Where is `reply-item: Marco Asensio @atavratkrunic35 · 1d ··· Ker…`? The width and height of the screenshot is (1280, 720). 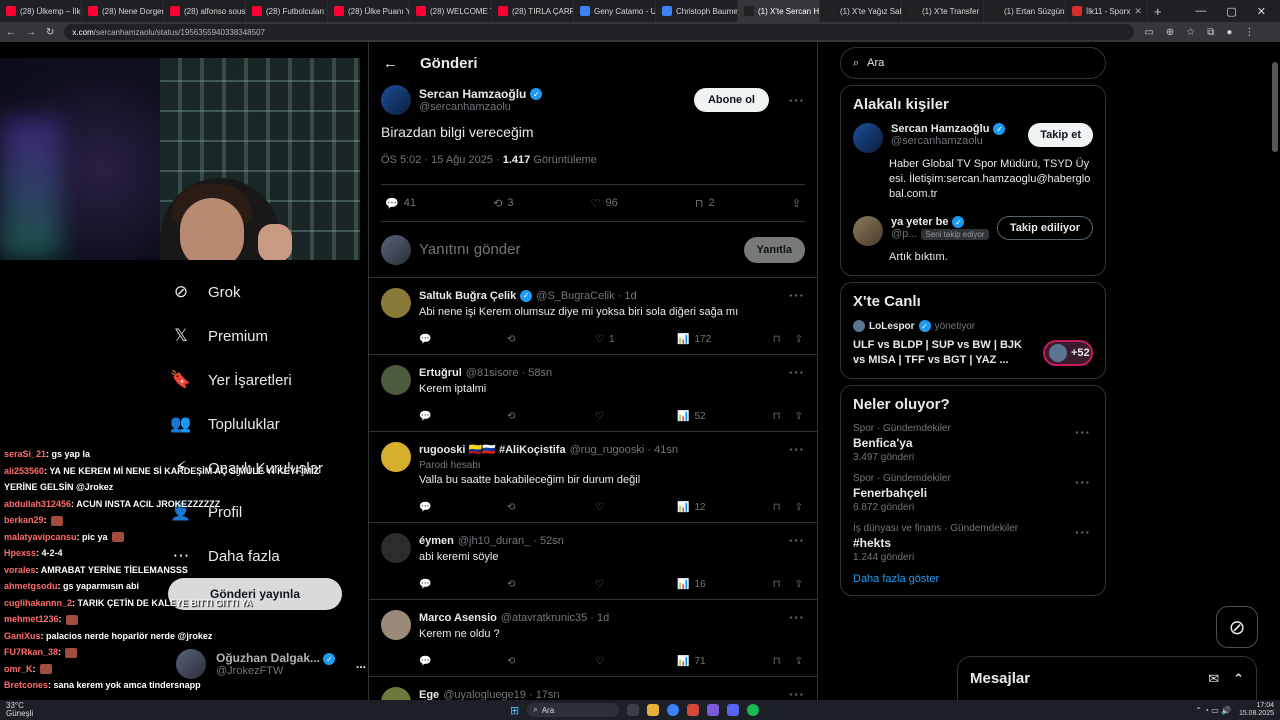 reply-item: Marco Asensio @atavratkrunic35 · 1d ··· Ker… is located at coordinates (593, 638).